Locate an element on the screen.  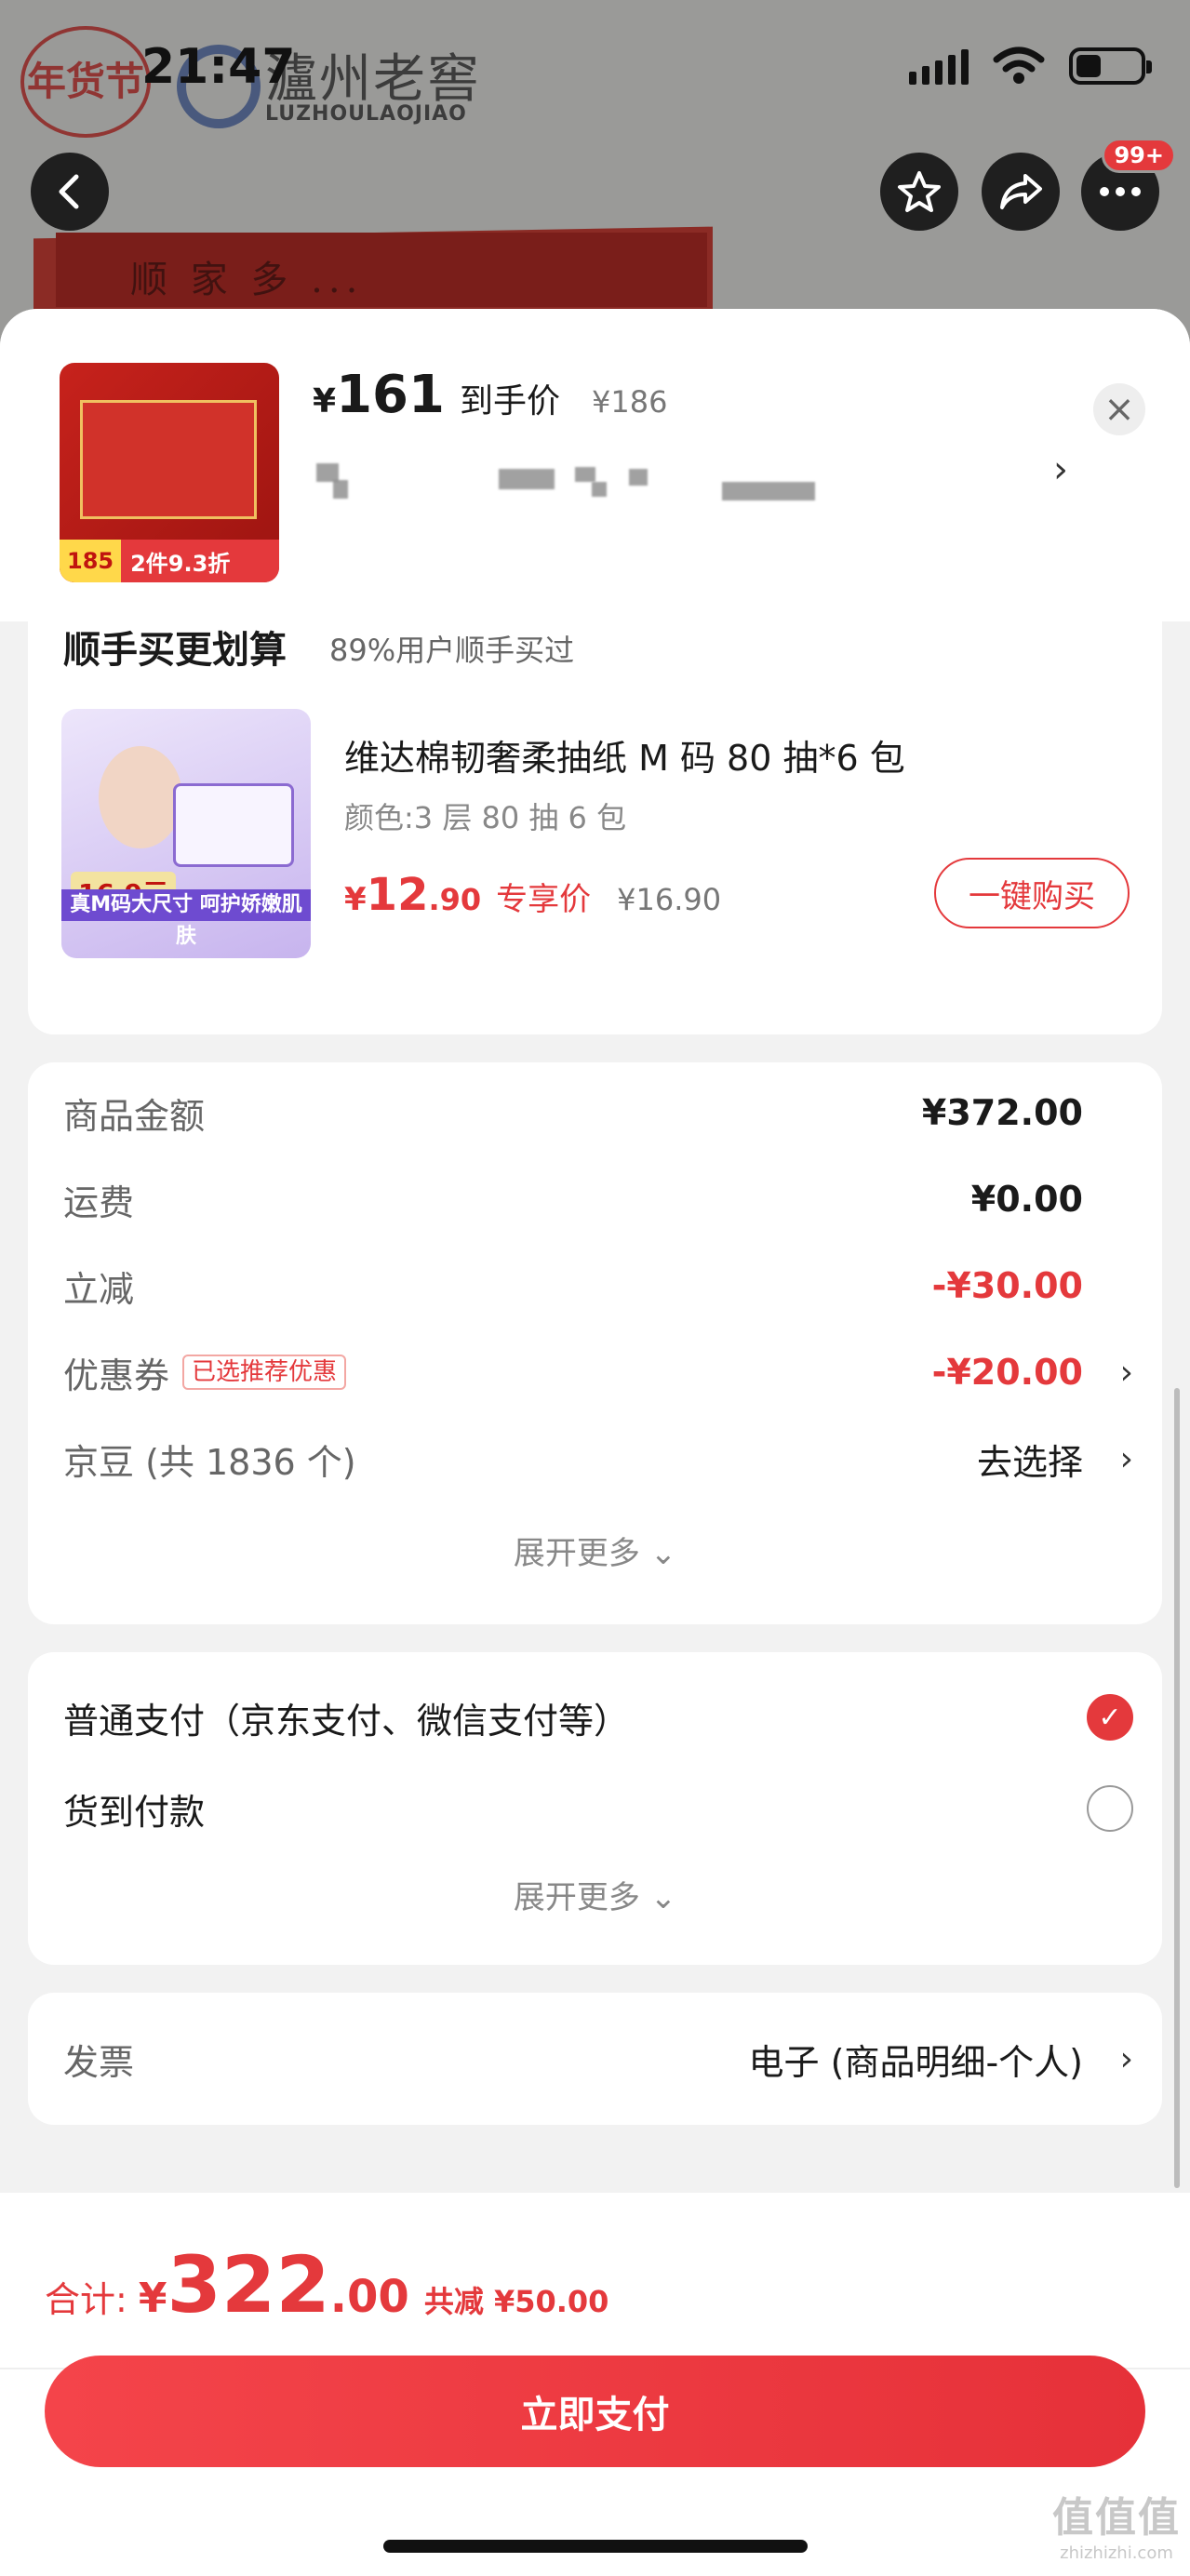
wifi-icon is located at coordinates (1019, 65).